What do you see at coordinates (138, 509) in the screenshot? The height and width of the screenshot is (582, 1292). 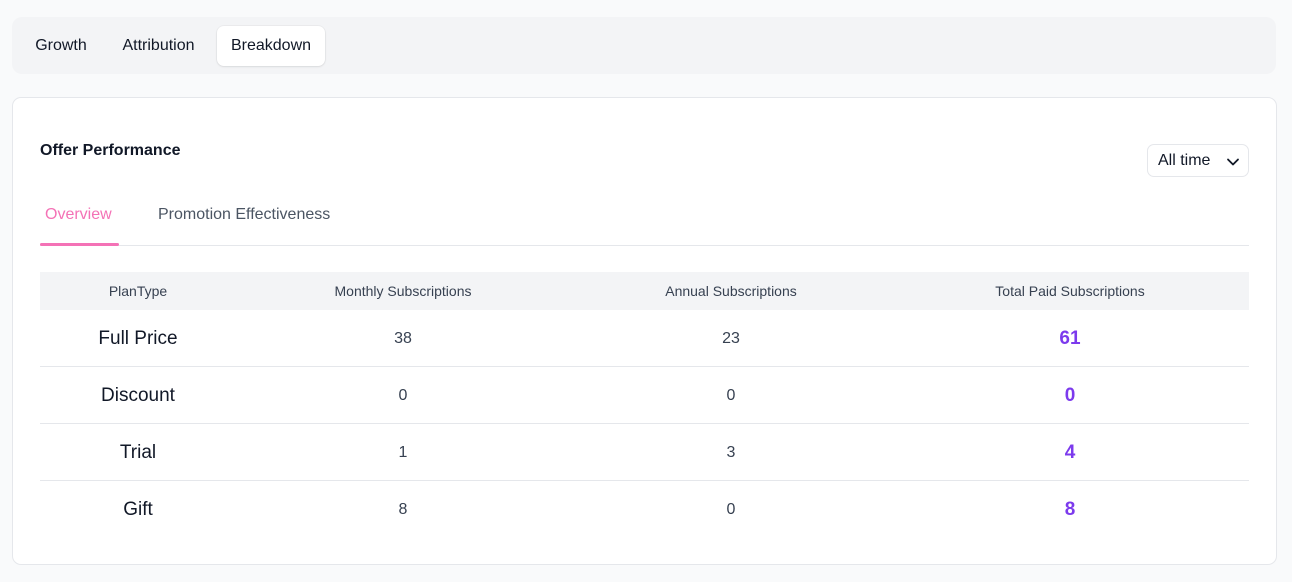 I see `plan-type-cell: Gift` at bounding box center [138, 509].